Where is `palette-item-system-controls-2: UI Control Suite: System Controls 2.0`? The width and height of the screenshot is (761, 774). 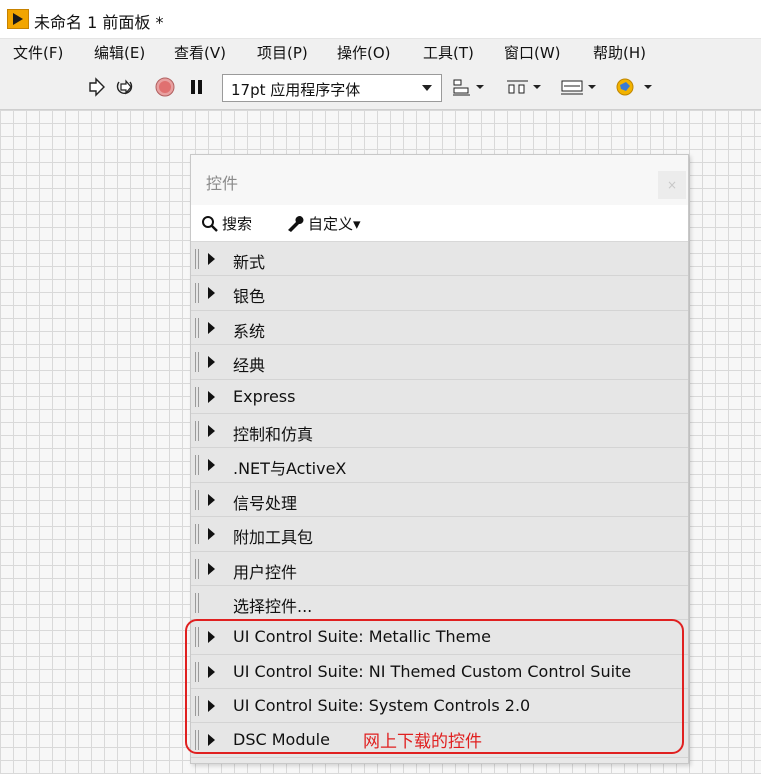
palette-item-system-controls-2: UI Control Suite: System Controls 2.0 is located at coordinates (439, 706).